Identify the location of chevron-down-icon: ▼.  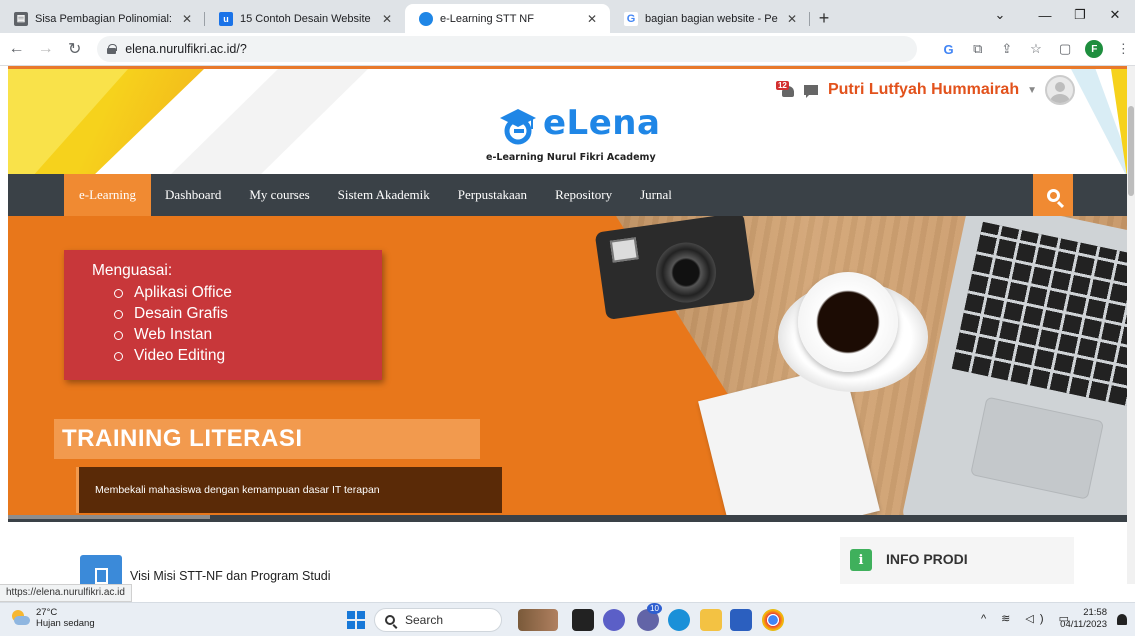
(1032, 90).